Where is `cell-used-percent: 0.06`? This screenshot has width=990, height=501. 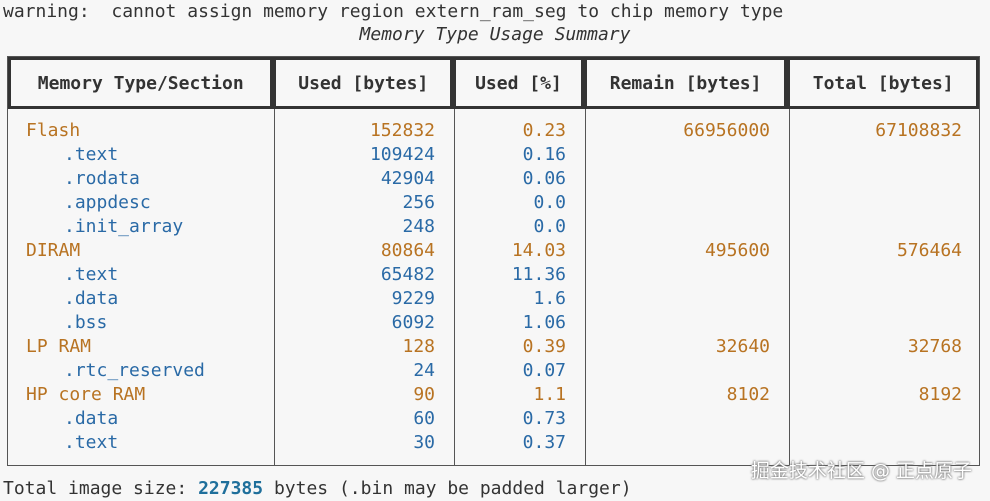 cell-used-percent: 0.06 is located at coordinates (544, 178).